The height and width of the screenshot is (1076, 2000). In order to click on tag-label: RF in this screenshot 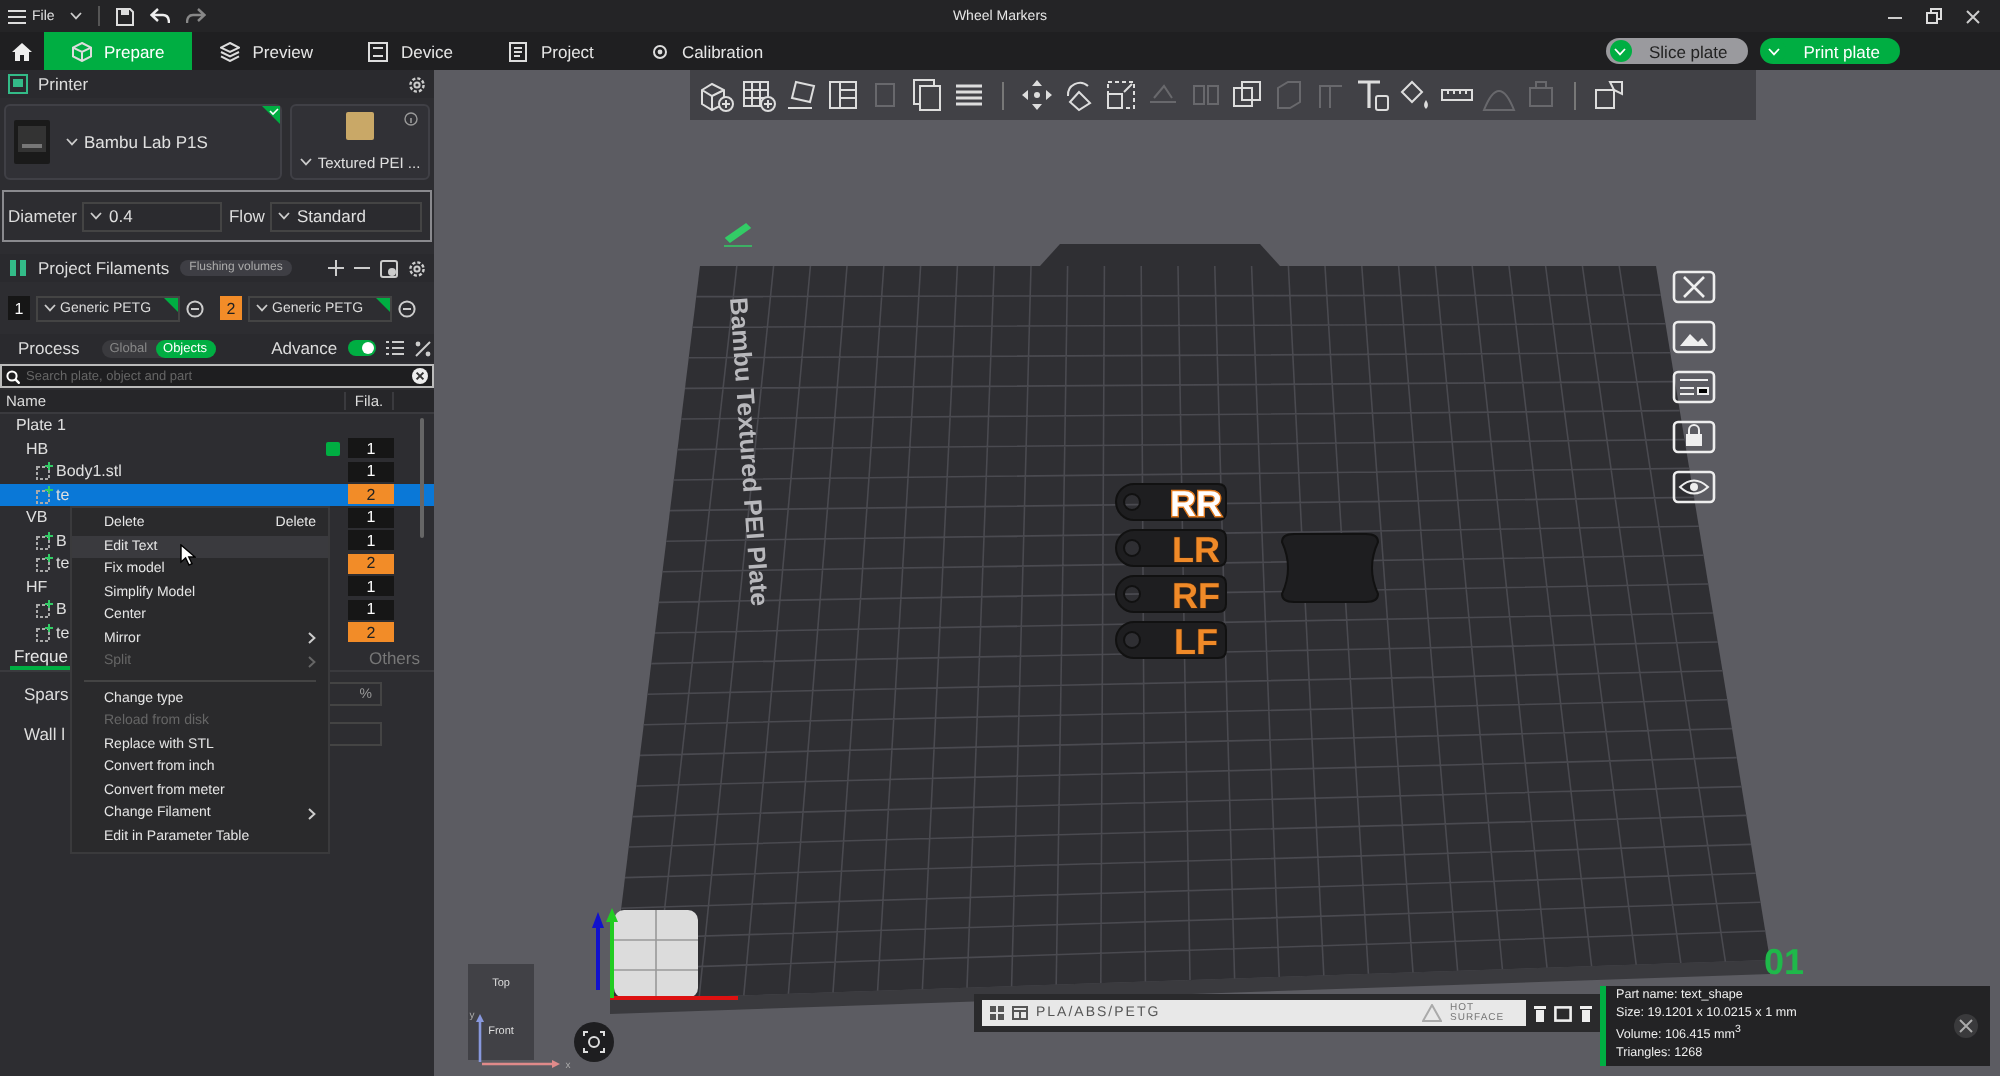, I will do `click(1196, 596)`.